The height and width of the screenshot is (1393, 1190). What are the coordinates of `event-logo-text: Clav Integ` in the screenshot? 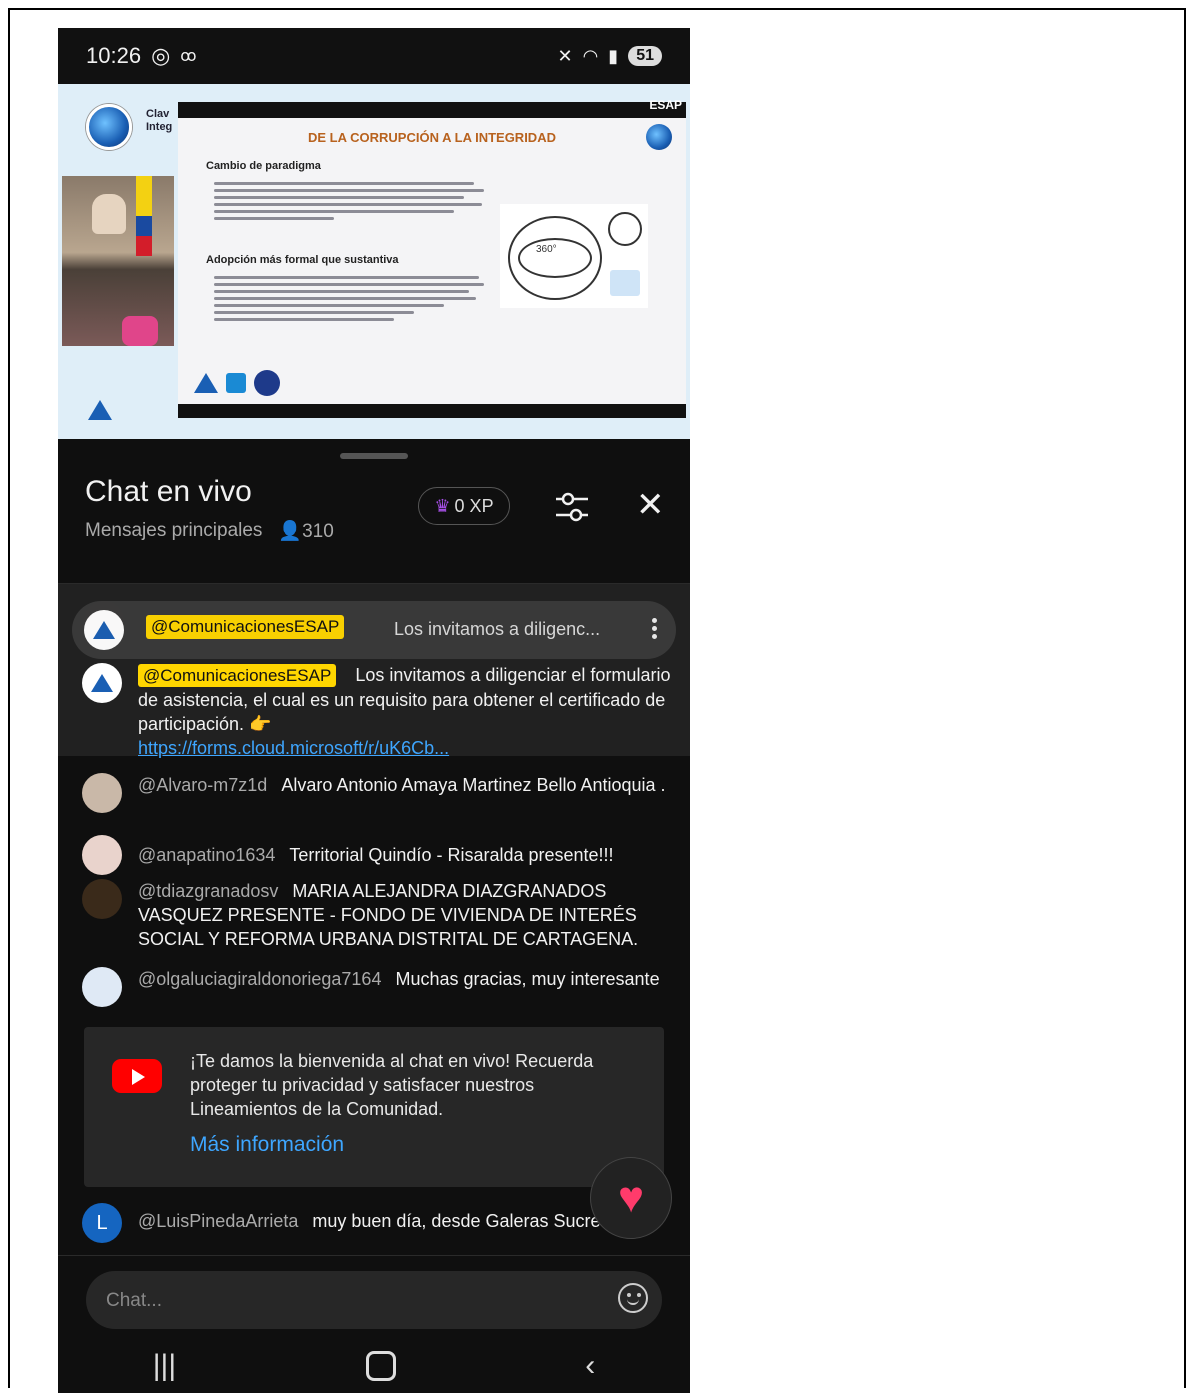 It's located at (159, 120).